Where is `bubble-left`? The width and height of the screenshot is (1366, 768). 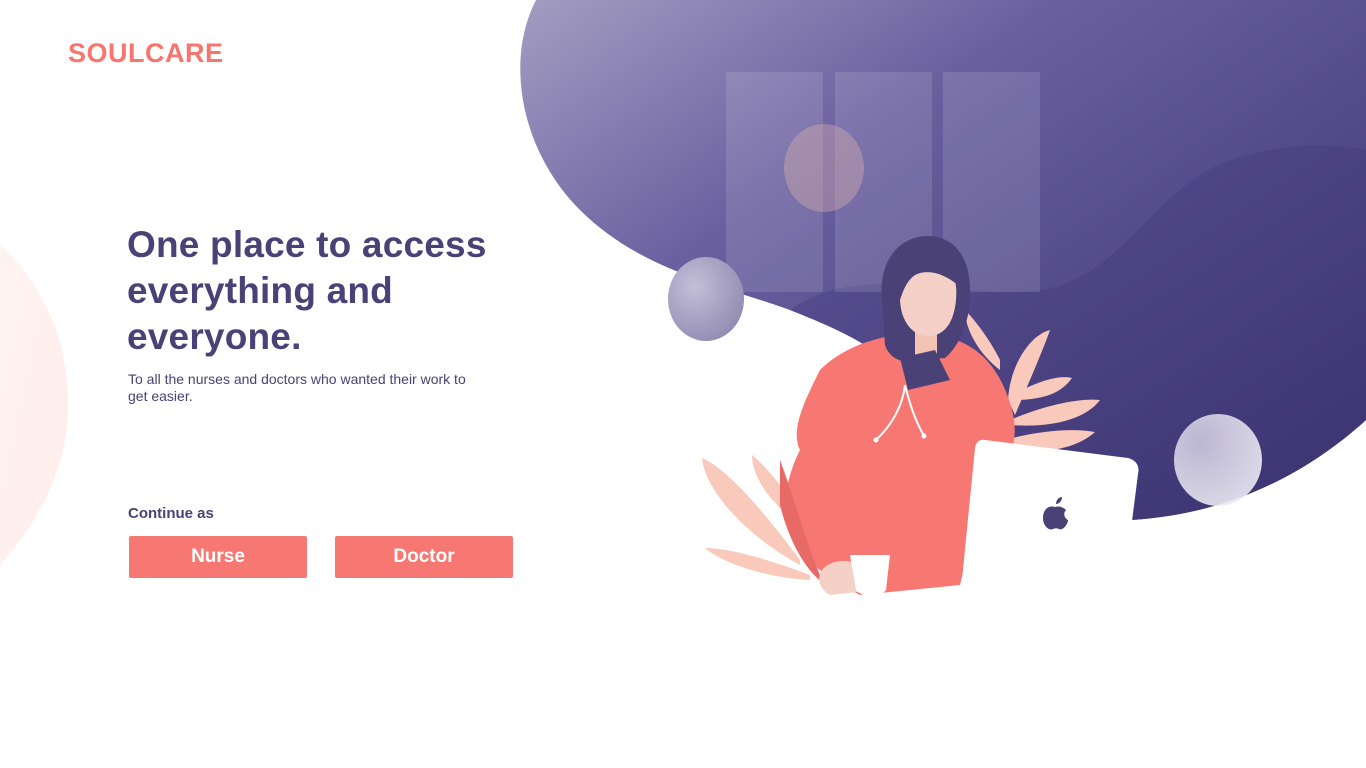 bubble-left is located at coordinates (706, 299).